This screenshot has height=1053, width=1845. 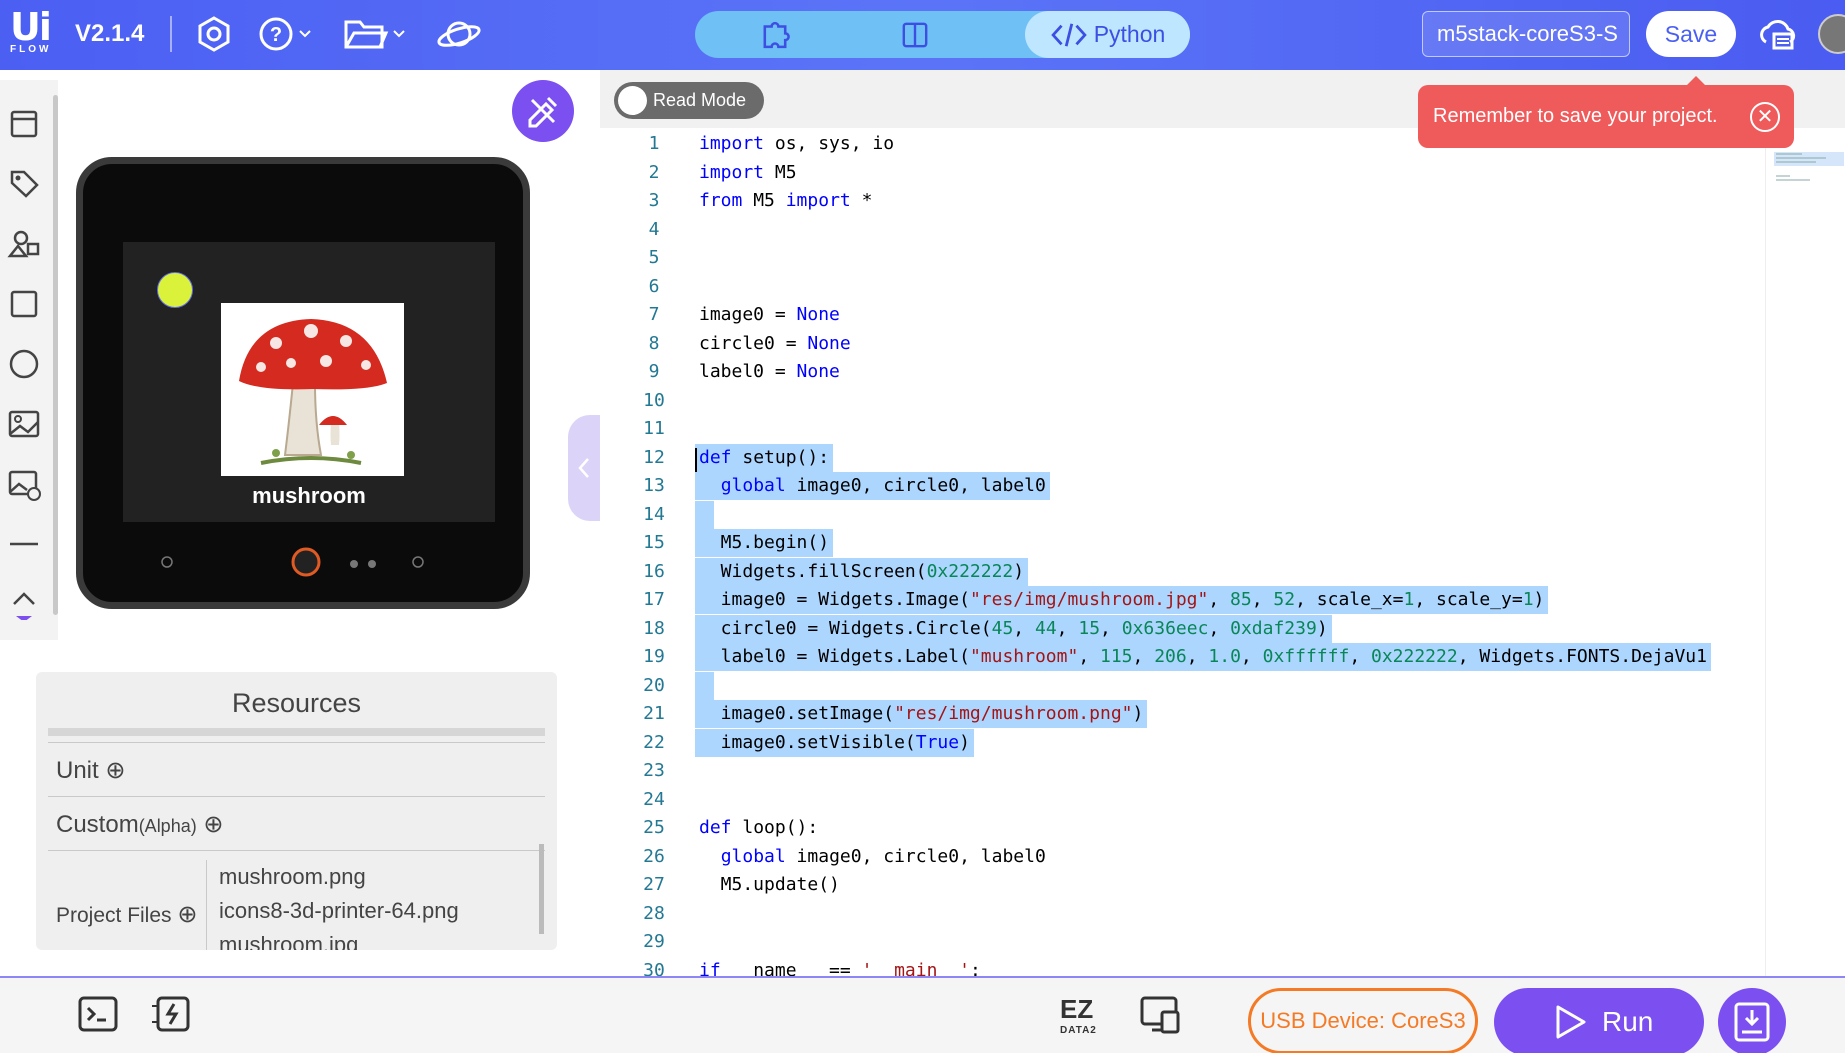 I want to click on collapse-panel-tab, so click(x=584, y=468).